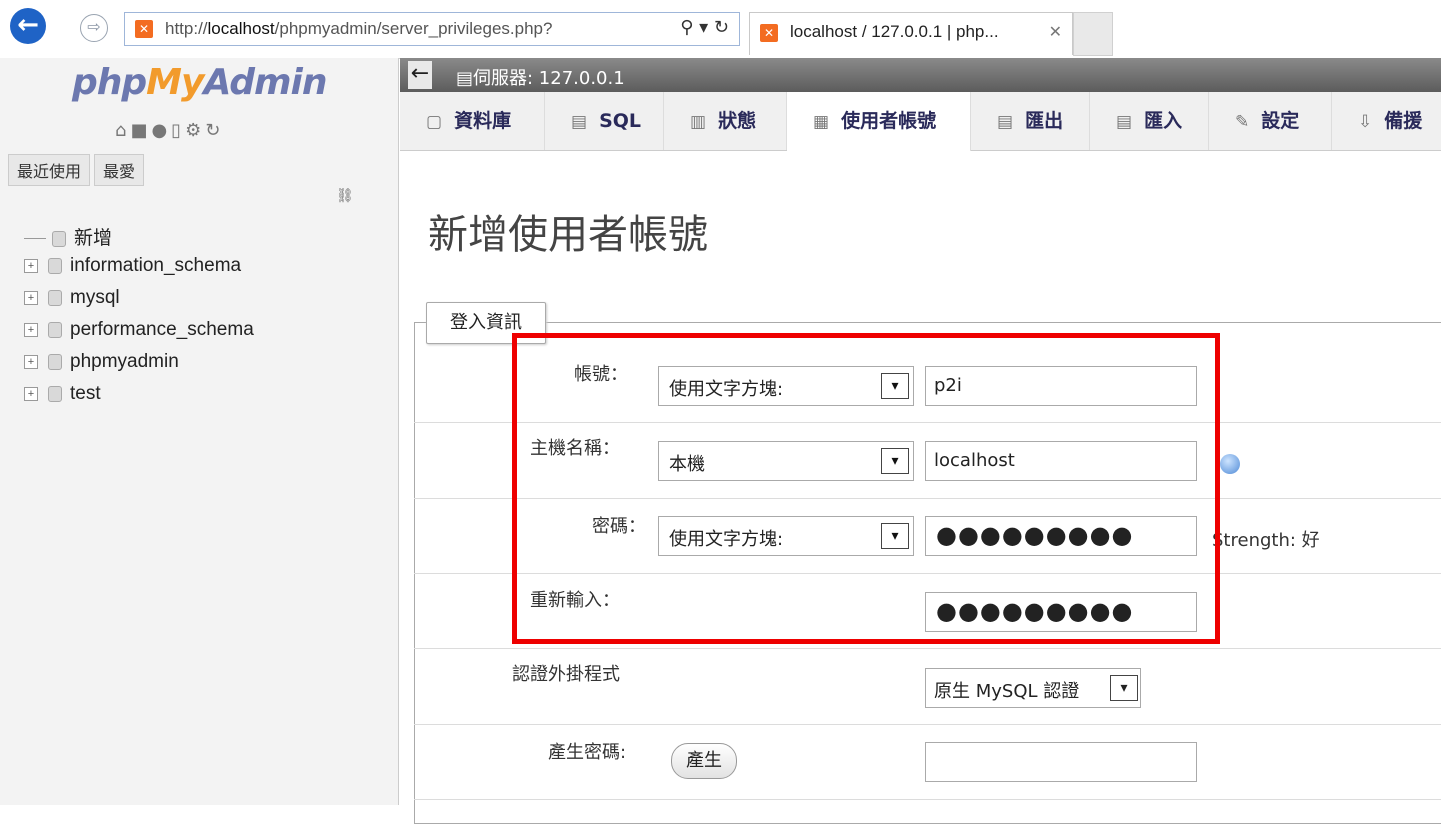 The image size is (1441, 824). I want to click on close-tab-icon: ✕, so click(1055, 31).